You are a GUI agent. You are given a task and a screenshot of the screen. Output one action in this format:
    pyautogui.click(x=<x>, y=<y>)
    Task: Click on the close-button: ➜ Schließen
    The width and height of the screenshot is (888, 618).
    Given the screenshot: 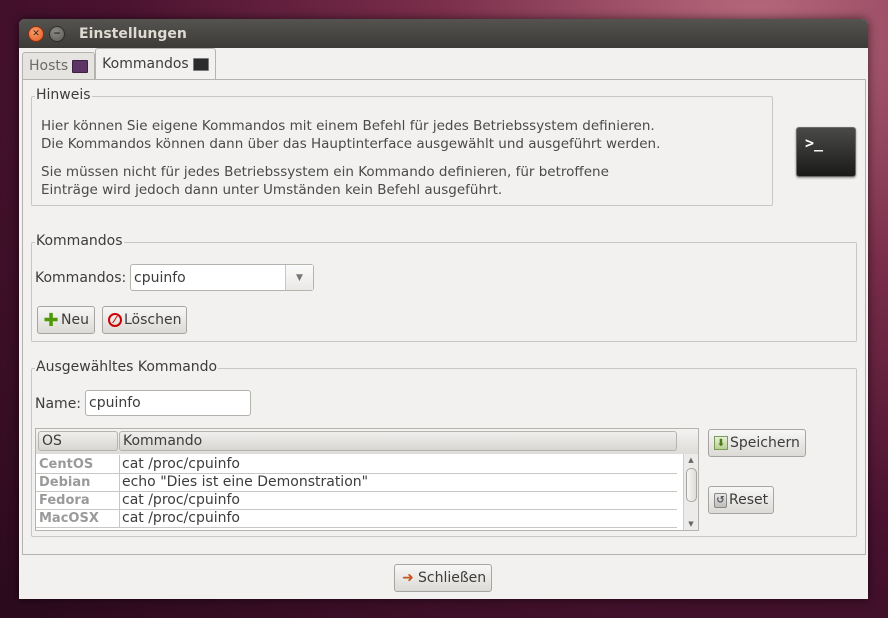 What is the action you would take?
    pyautogui.click(x=443, y=578)
    